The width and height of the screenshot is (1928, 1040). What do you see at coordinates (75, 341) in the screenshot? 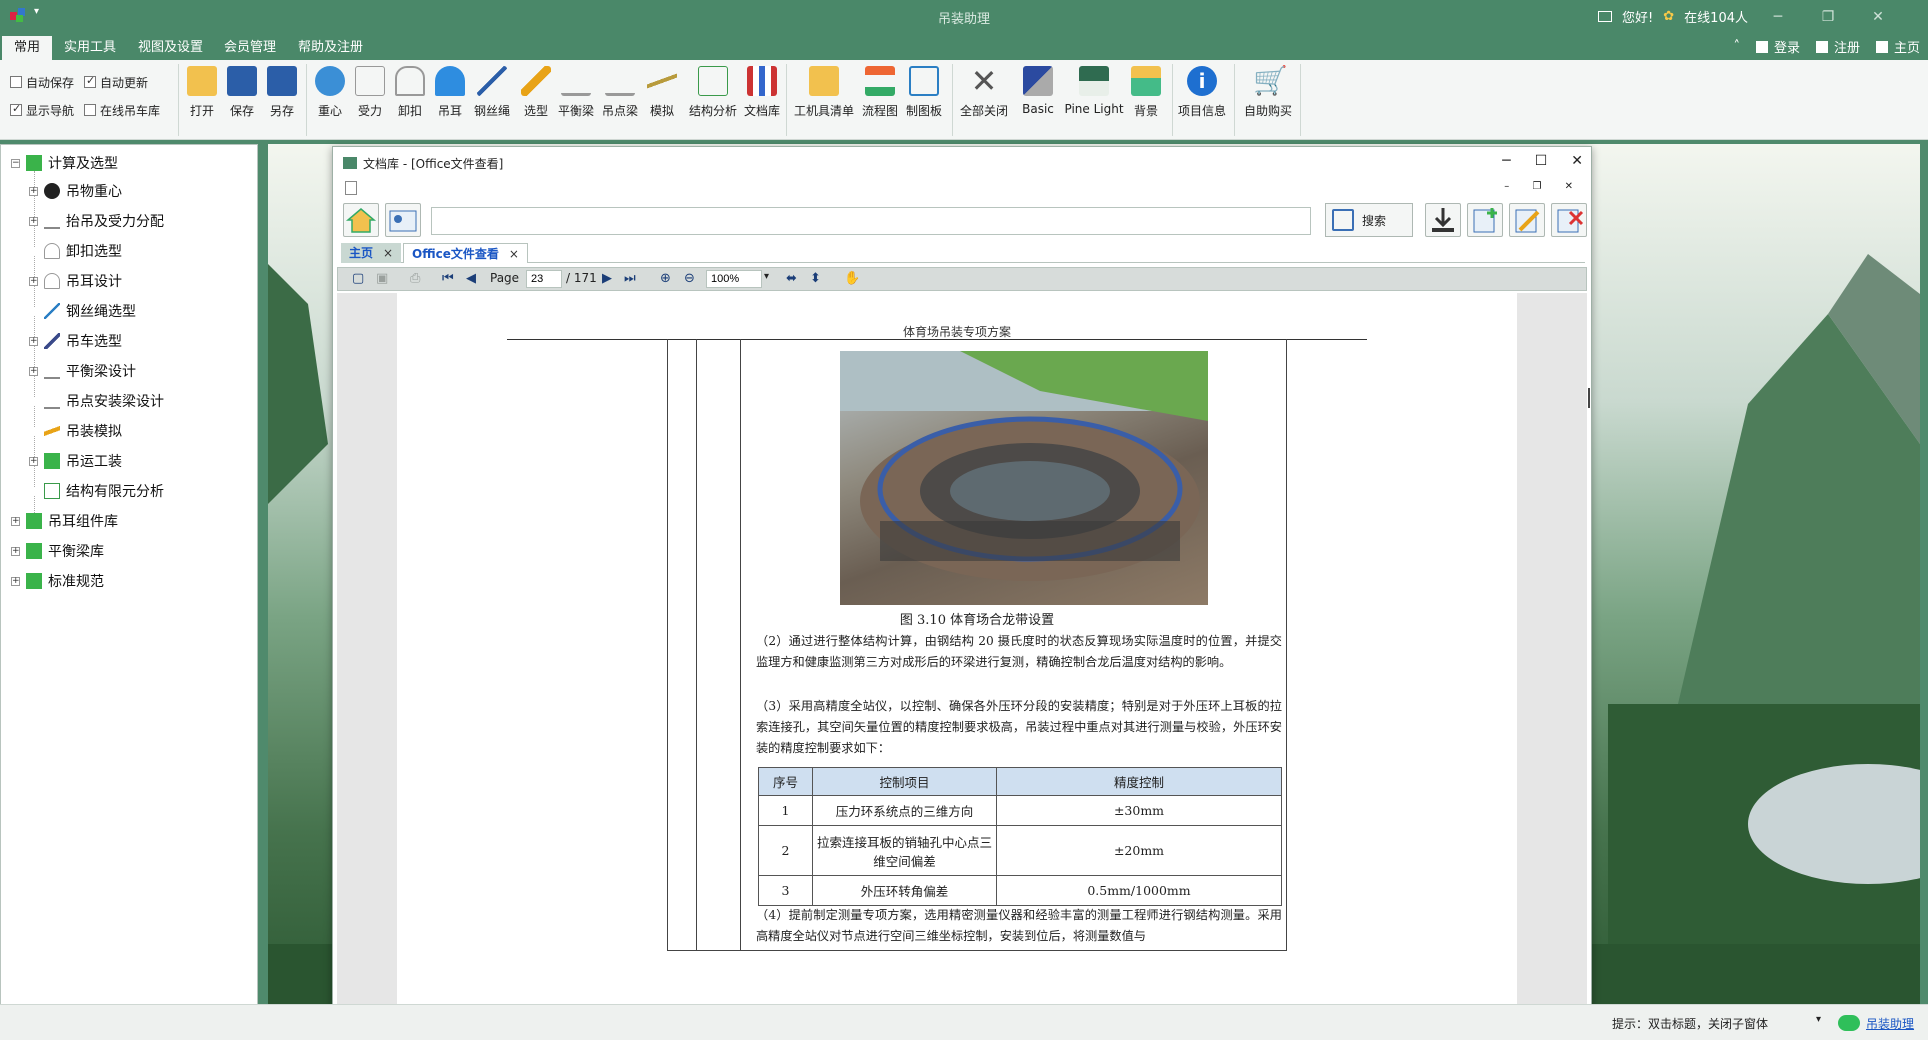
I see `tree-node-crane: + 吊车选型` at bounding box center [75, 341].